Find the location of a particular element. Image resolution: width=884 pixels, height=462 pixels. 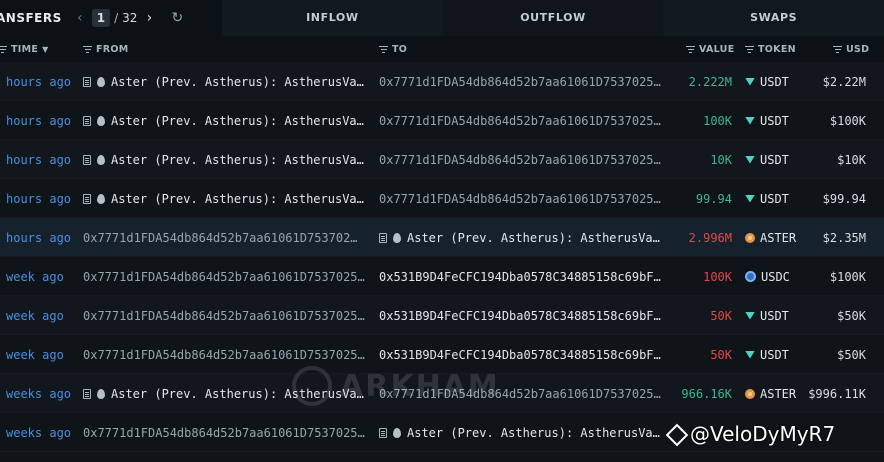

tab-inflow: INFLOW is located at coordinates (332, 18).